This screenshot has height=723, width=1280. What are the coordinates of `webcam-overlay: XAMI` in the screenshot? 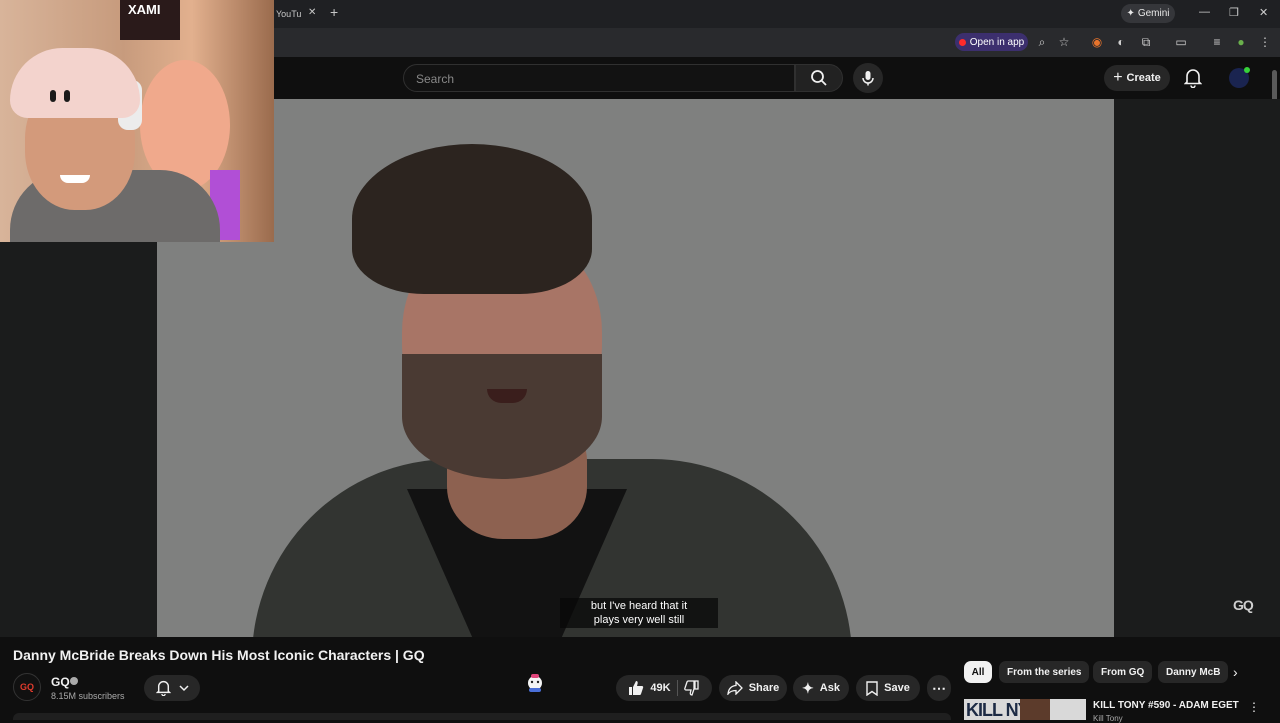 It's located at (137, 121).